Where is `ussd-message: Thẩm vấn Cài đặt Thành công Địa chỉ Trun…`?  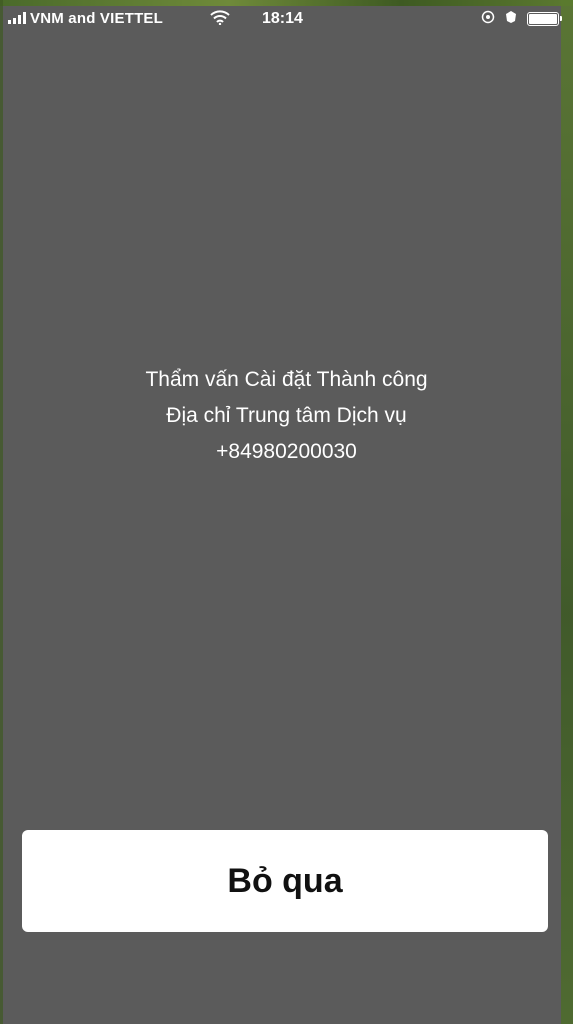 ussd-message: Thẩm vấn Cài đặt Thành công Địa chỉ Trun… is located at coordinates (286, 416).